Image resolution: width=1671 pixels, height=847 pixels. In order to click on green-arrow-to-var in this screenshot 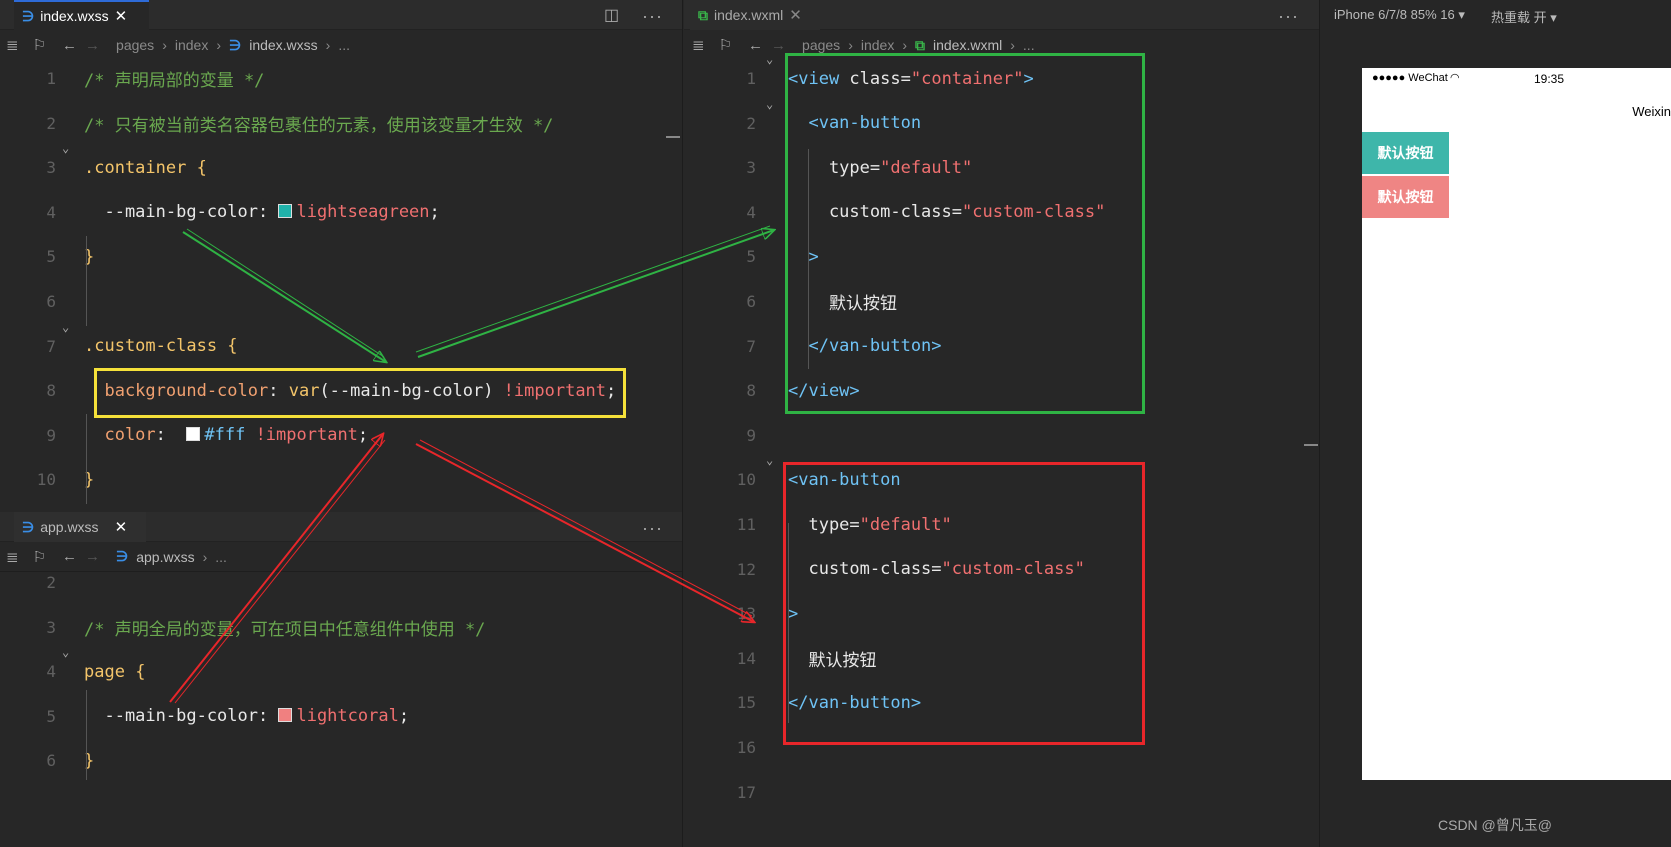, I will do `click(284, 295)`.